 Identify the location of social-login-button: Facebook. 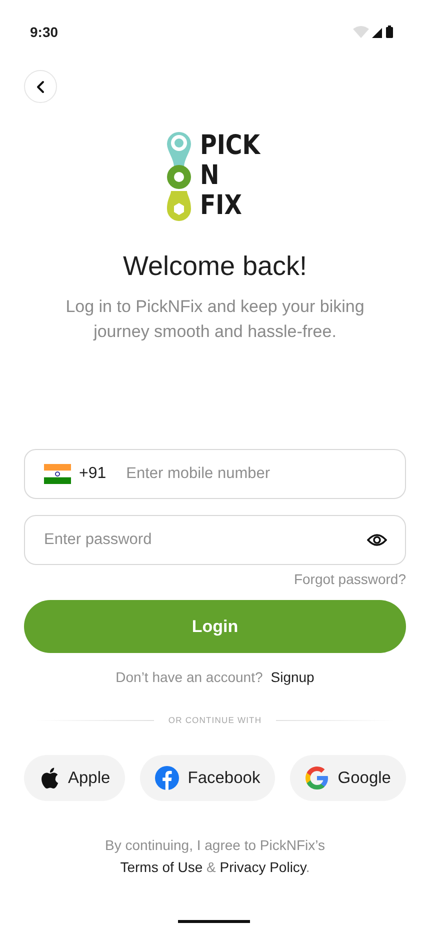
(208, 778).